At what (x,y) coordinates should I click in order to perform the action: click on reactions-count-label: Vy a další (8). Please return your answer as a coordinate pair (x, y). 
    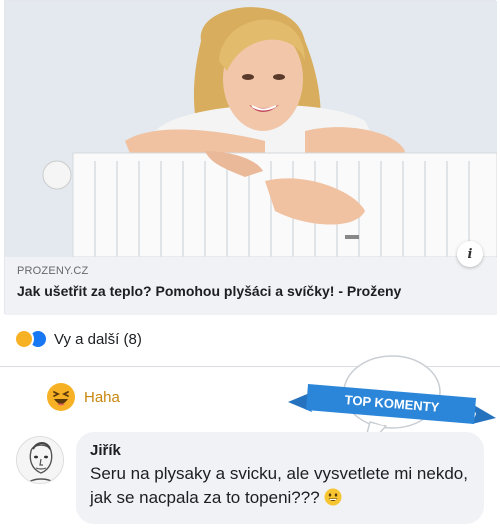
    Looking at the image, I should click on (98, 339).